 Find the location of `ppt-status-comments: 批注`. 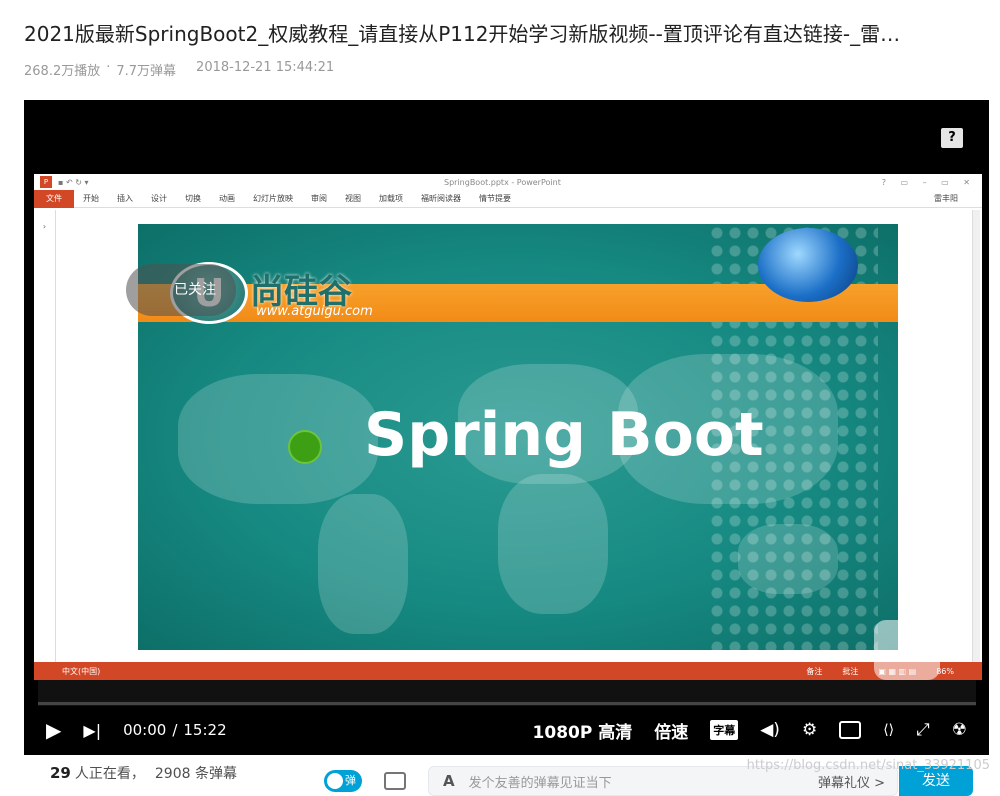

ppt-status-comments: 批注 is located at coordinates (850, 671).